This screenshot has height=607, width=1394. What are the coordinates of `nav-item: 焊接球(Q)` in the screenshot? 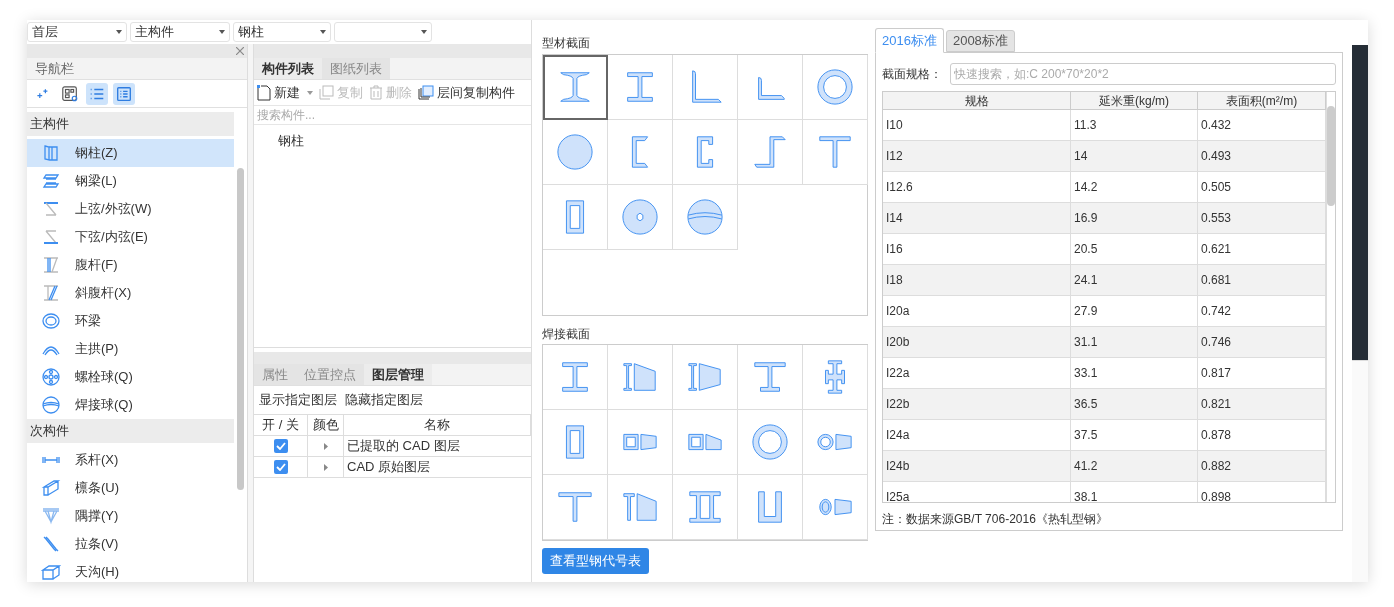 It's located at (130, 405).